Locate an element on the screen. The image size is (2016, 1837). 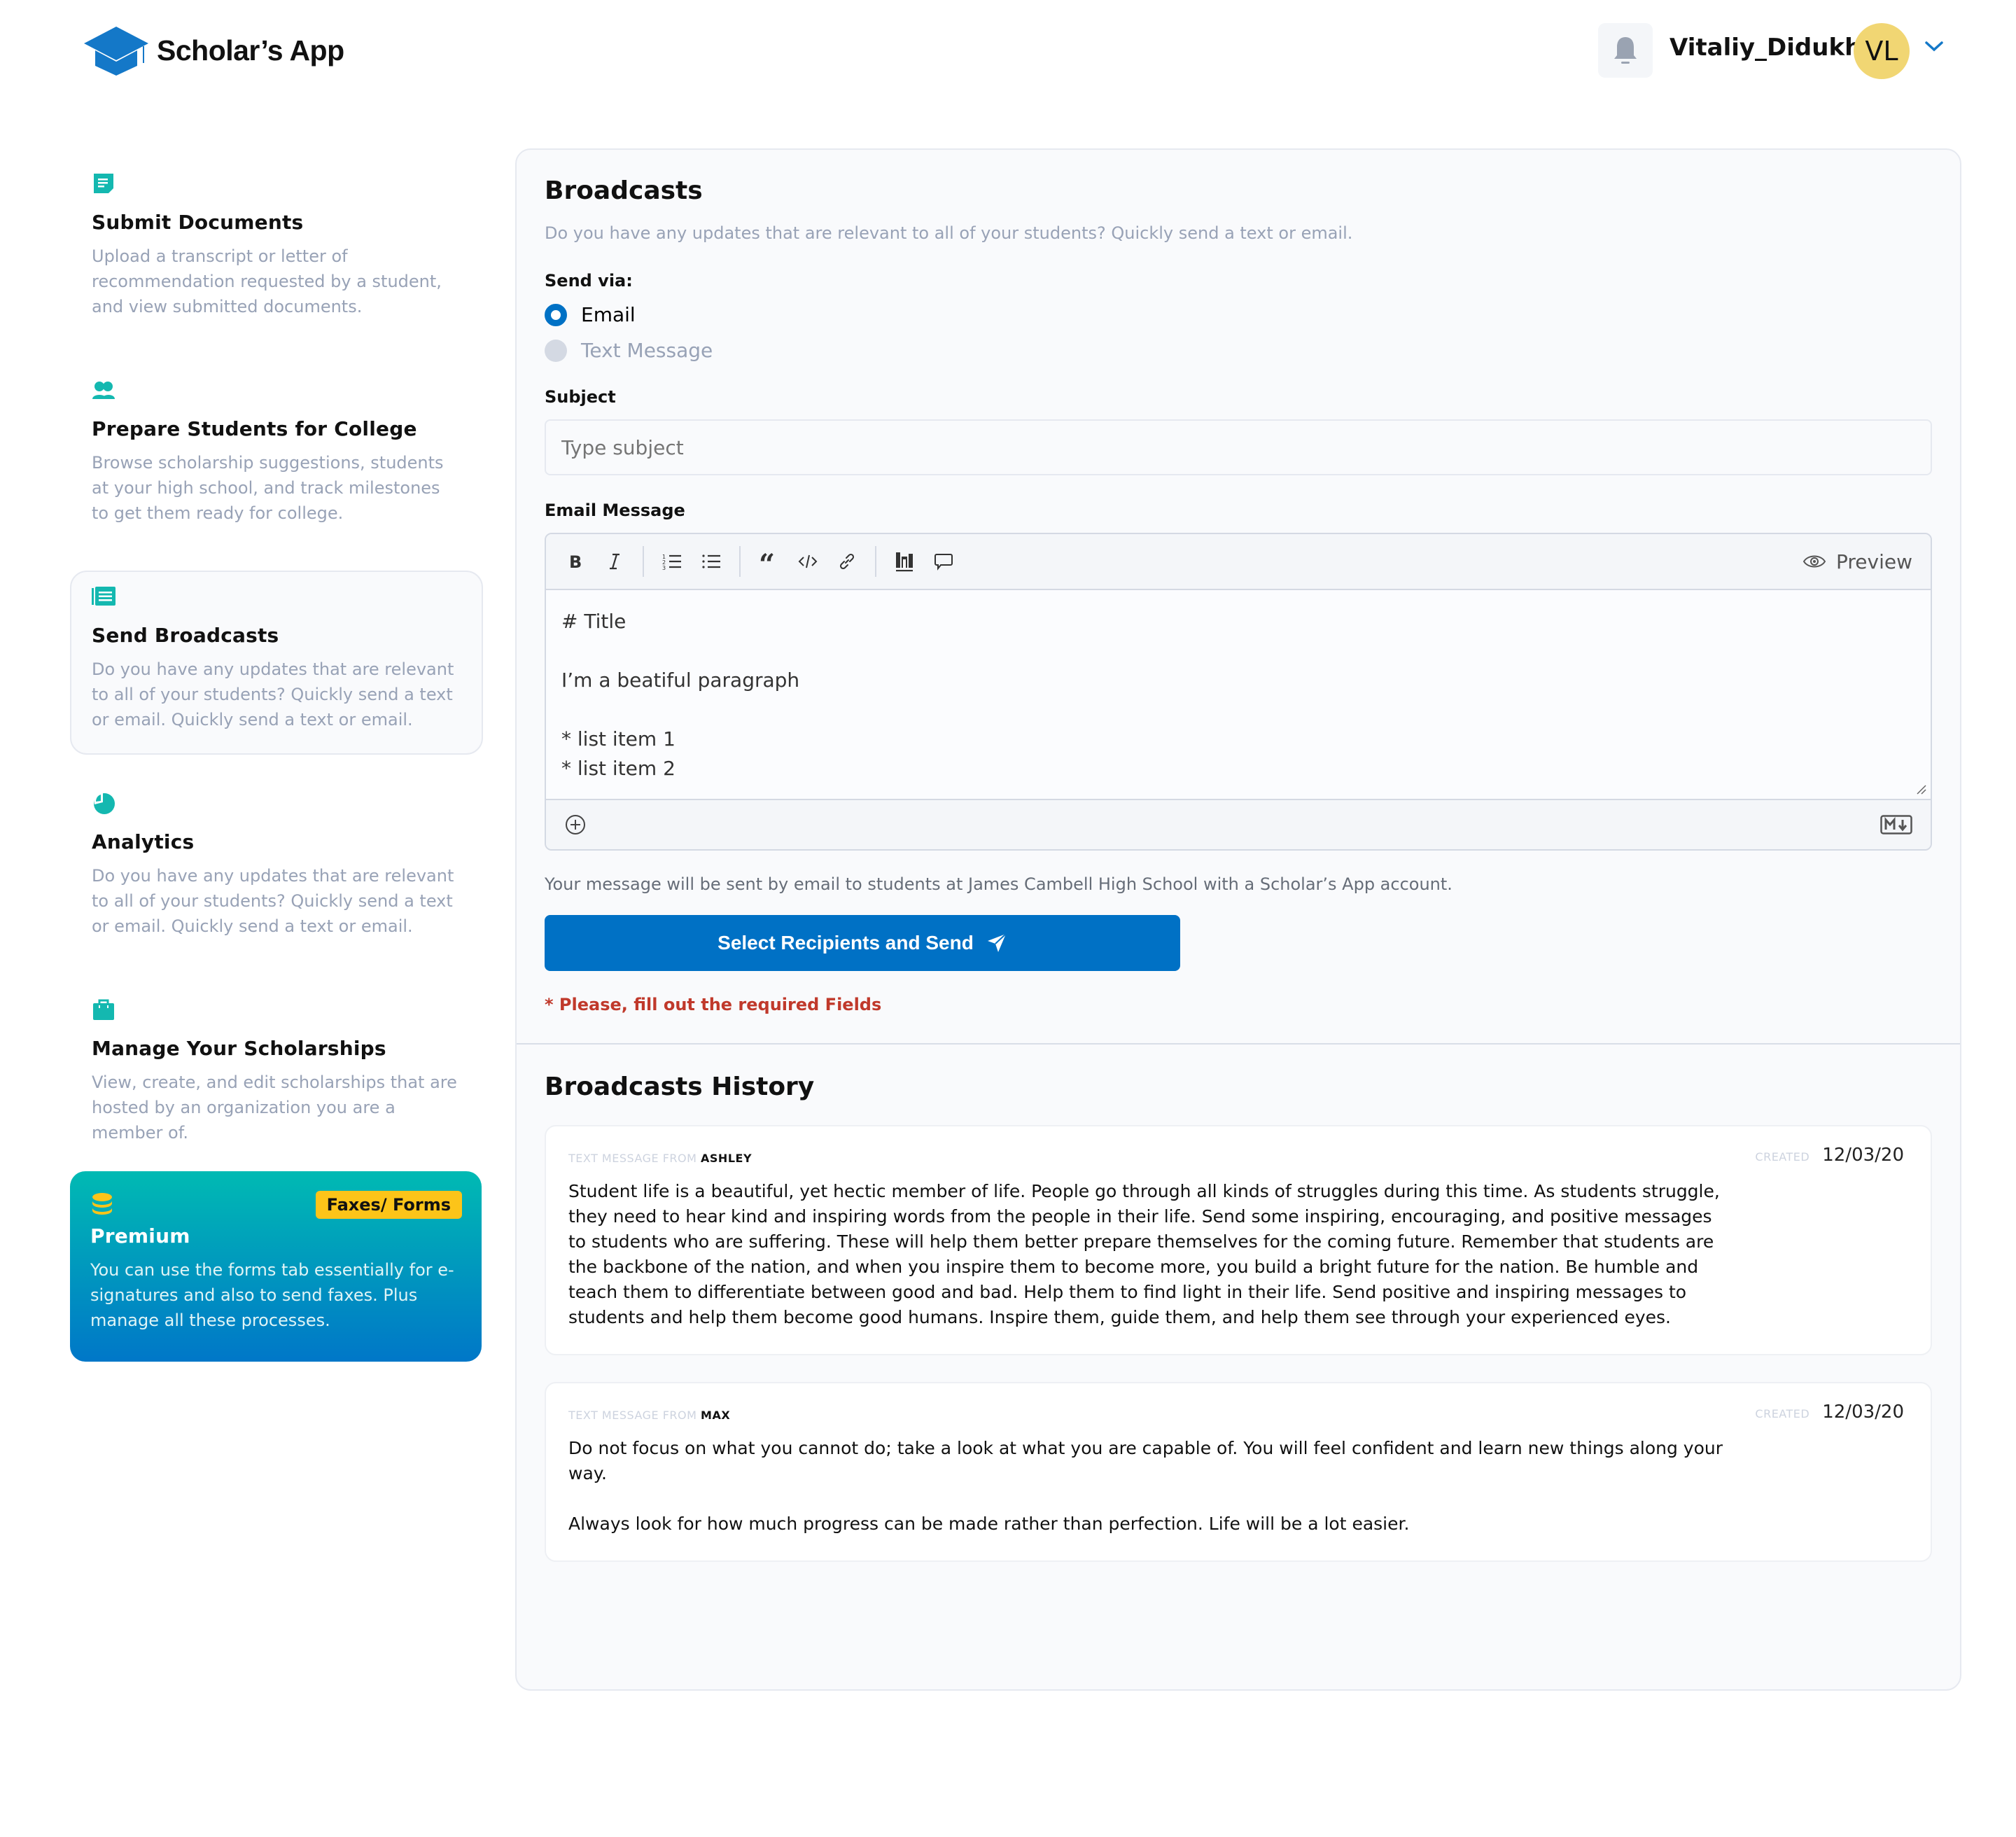
message-meta: Text message from MAX is located at coordinates (1236, 1415).